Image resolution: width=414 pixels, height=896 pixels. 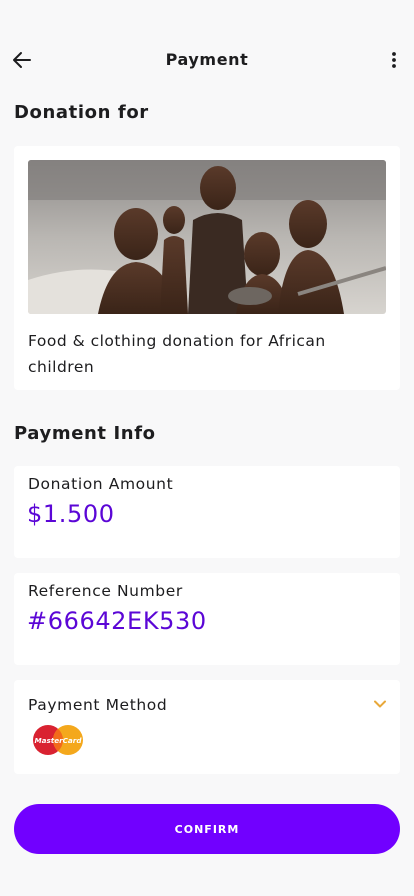 I want to click on payment-info-section-title: Payment Info, so click(x=85, y=433).